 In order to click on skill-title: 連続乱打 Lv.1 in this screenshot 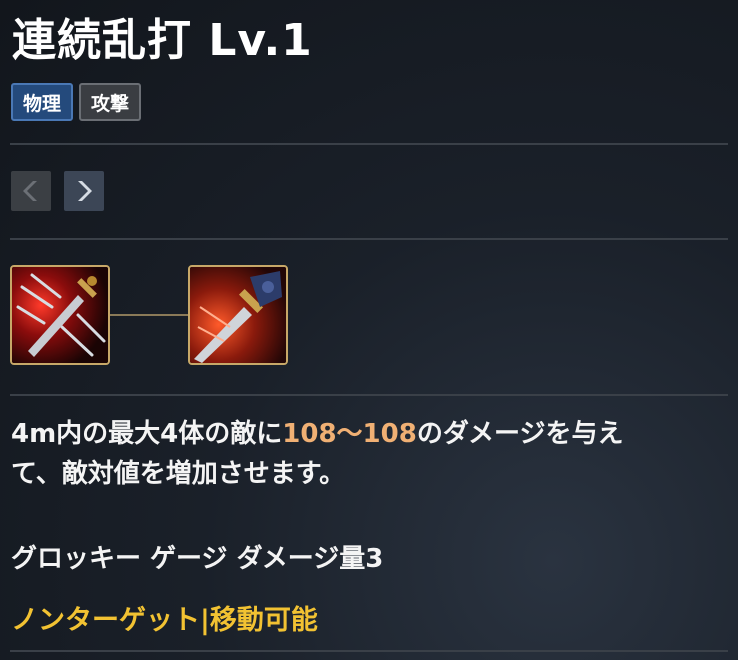, I will do `click(162, 40)`.